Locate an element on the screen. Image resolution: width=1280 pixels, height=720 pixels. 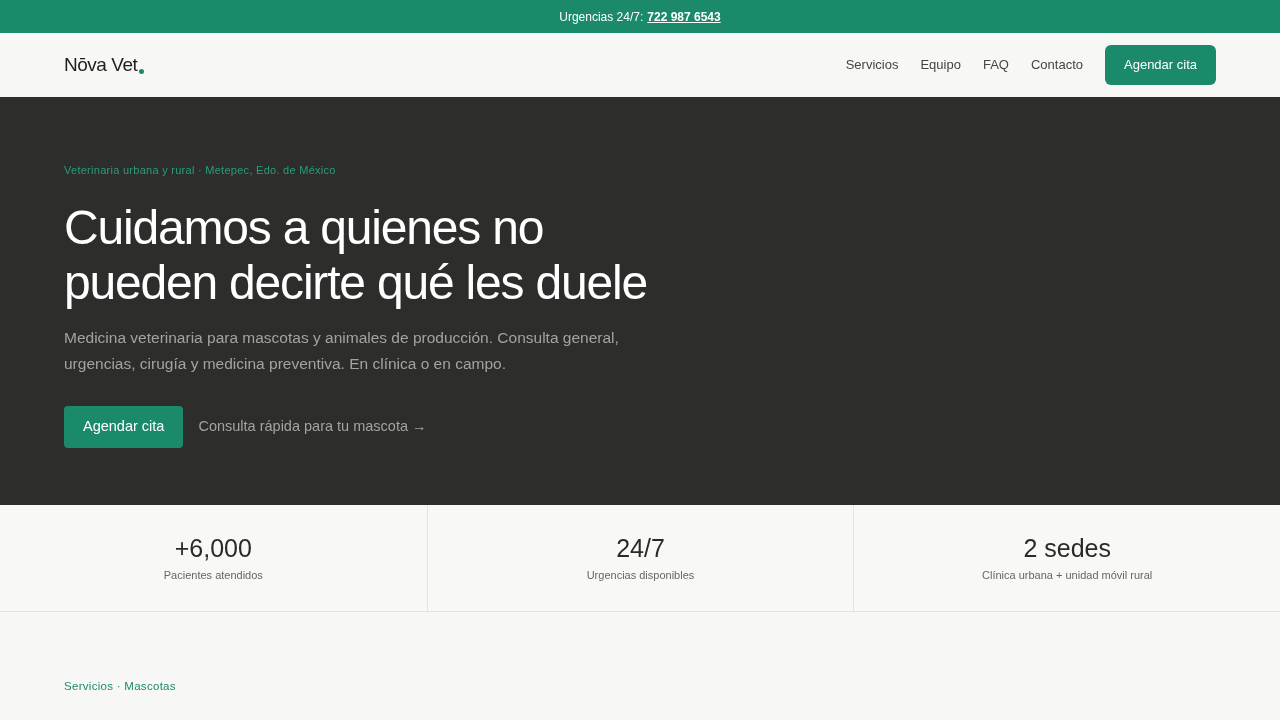
stat-value: 24/7 is located at coordinates (640, 547).